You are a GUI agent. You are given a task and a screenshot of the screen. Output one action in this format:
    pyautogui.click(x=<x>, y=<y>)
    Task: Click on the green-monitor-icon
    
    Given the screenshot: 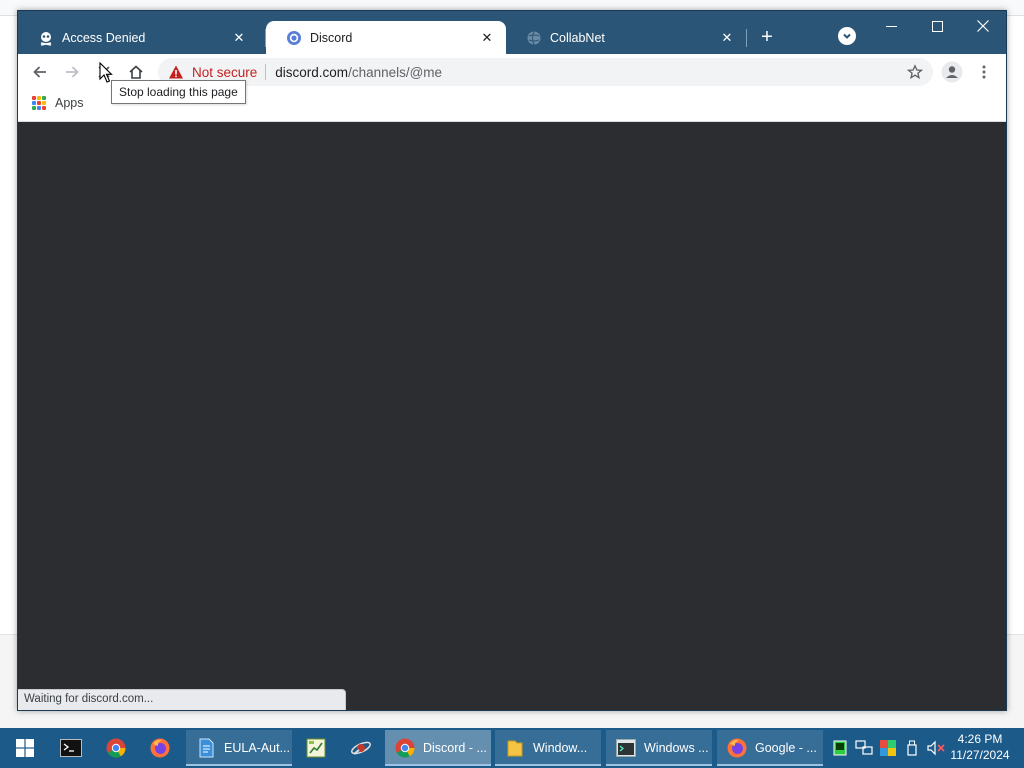 What is the action you would take?
    pyautogui.click(x=840, y=748)
    